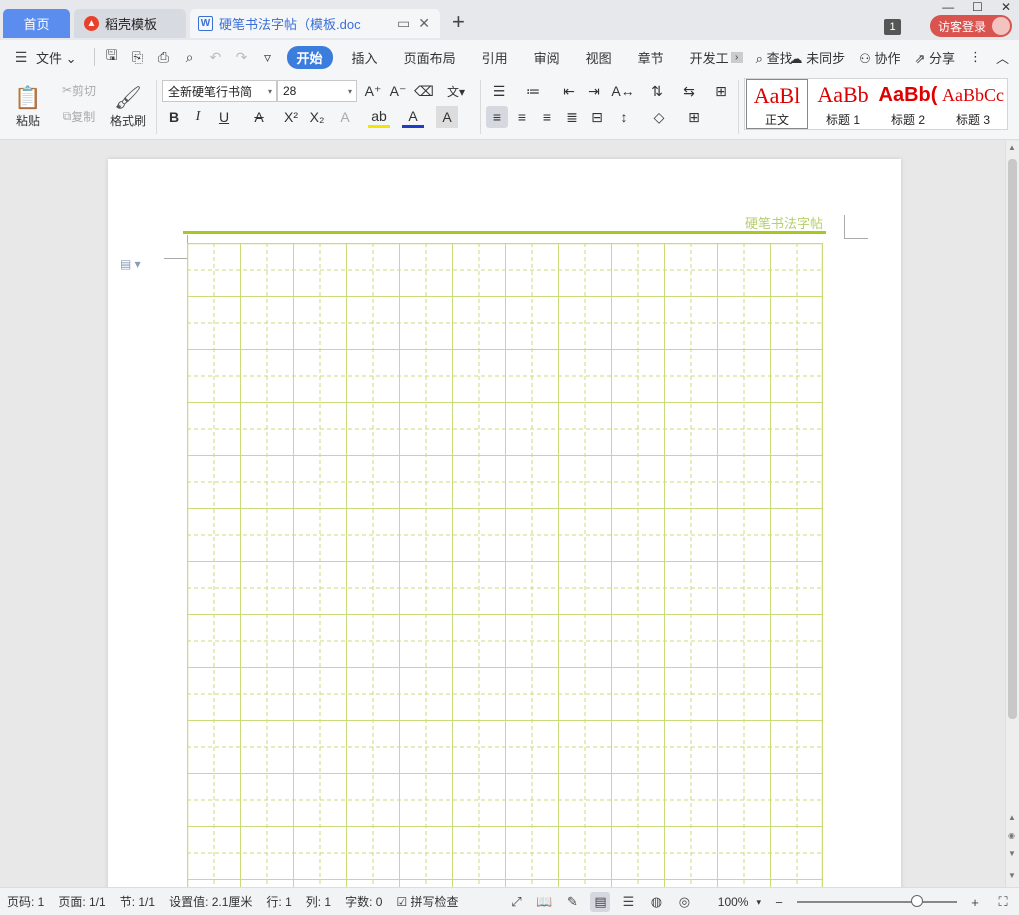 This screenshot has height=915, width=1019. What do you see at coordinates (164, 57) in the screenshot?
I see `print-icon: ⎙` at bounding box center [164, 57].